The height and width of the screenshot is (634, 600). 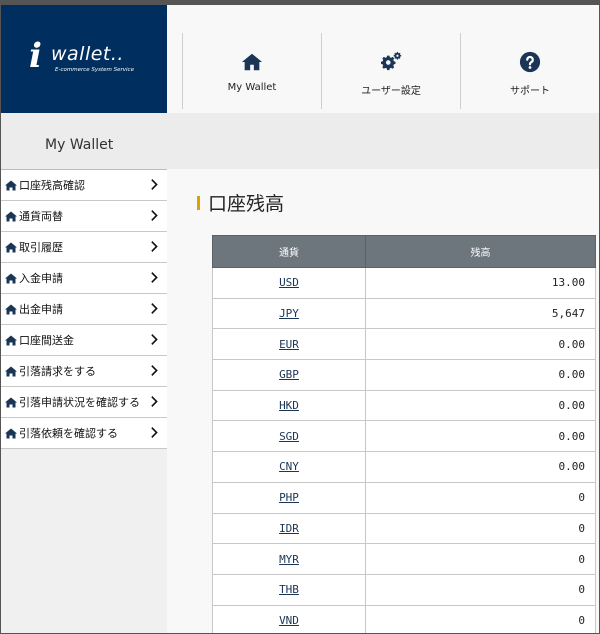 What do you see at coordinates (84, 216) in the screenshot?
I see `sidebar-item-exchange: 通貨両替` at bounding box center [84, 216].